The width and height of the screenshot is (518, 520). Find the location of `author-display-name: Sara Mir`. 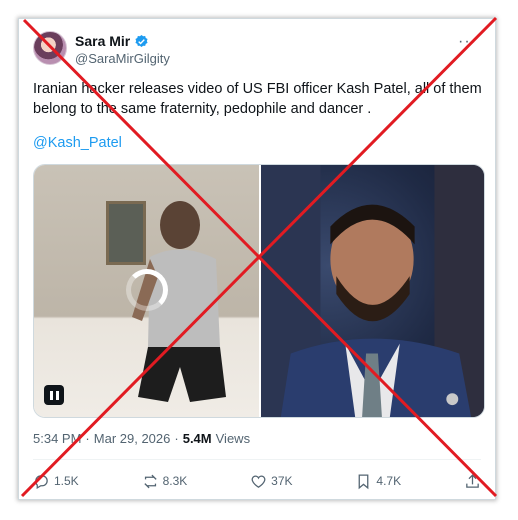

author-display-name: Sara Mir is located at coordinates (102, 41).